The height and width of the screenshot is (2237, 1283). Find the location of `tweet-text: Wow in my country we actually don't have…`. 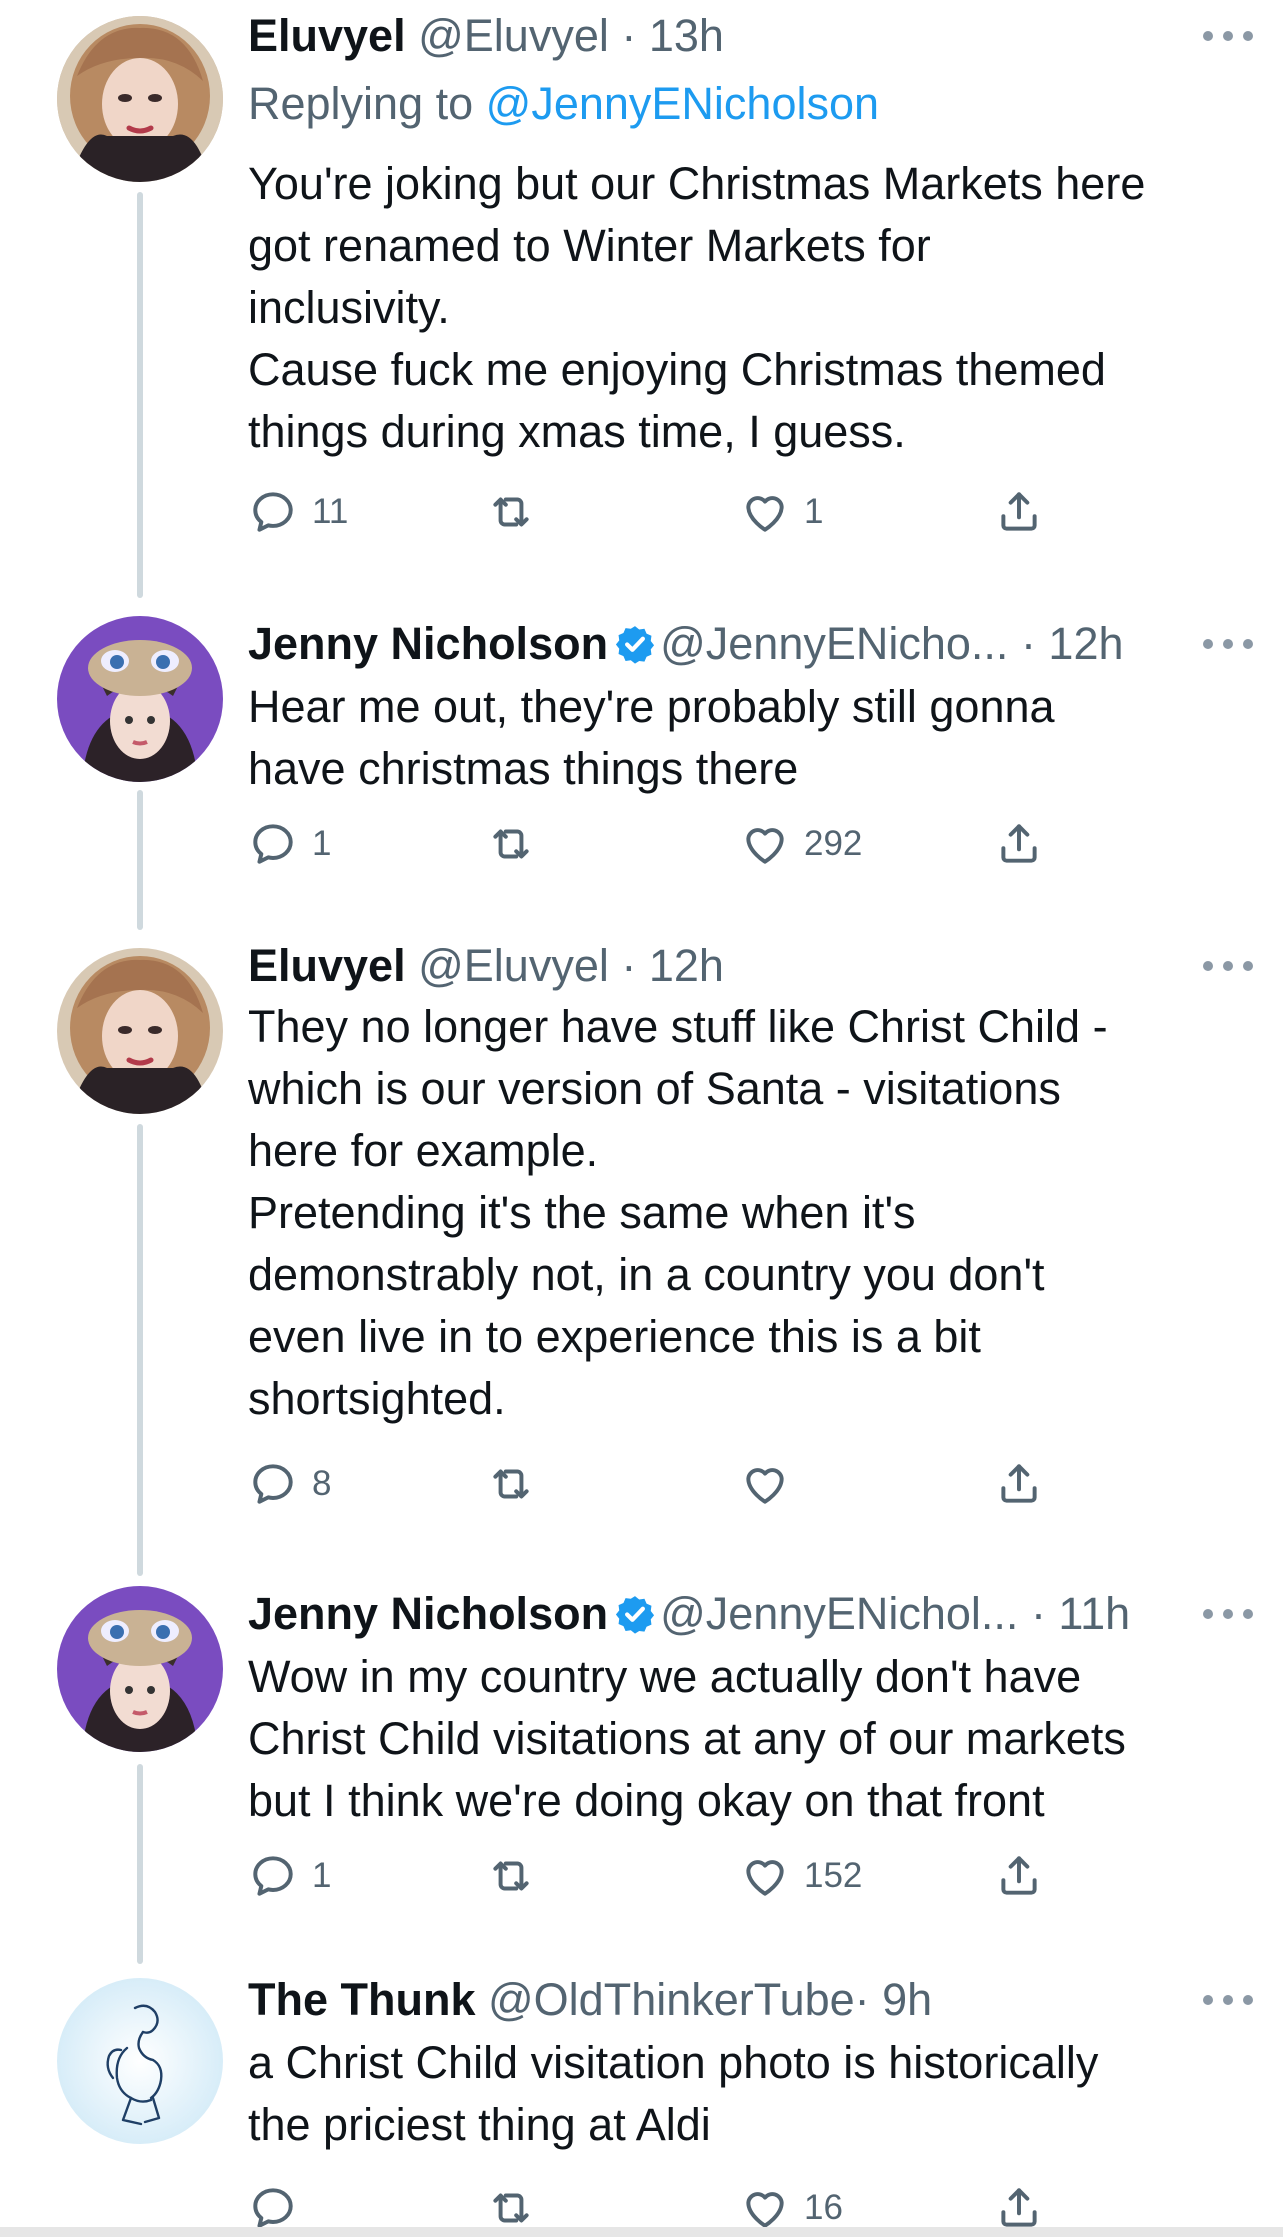

tweet-text: Wow in my country we actually don't have… is located at coordinates (748, 1739).